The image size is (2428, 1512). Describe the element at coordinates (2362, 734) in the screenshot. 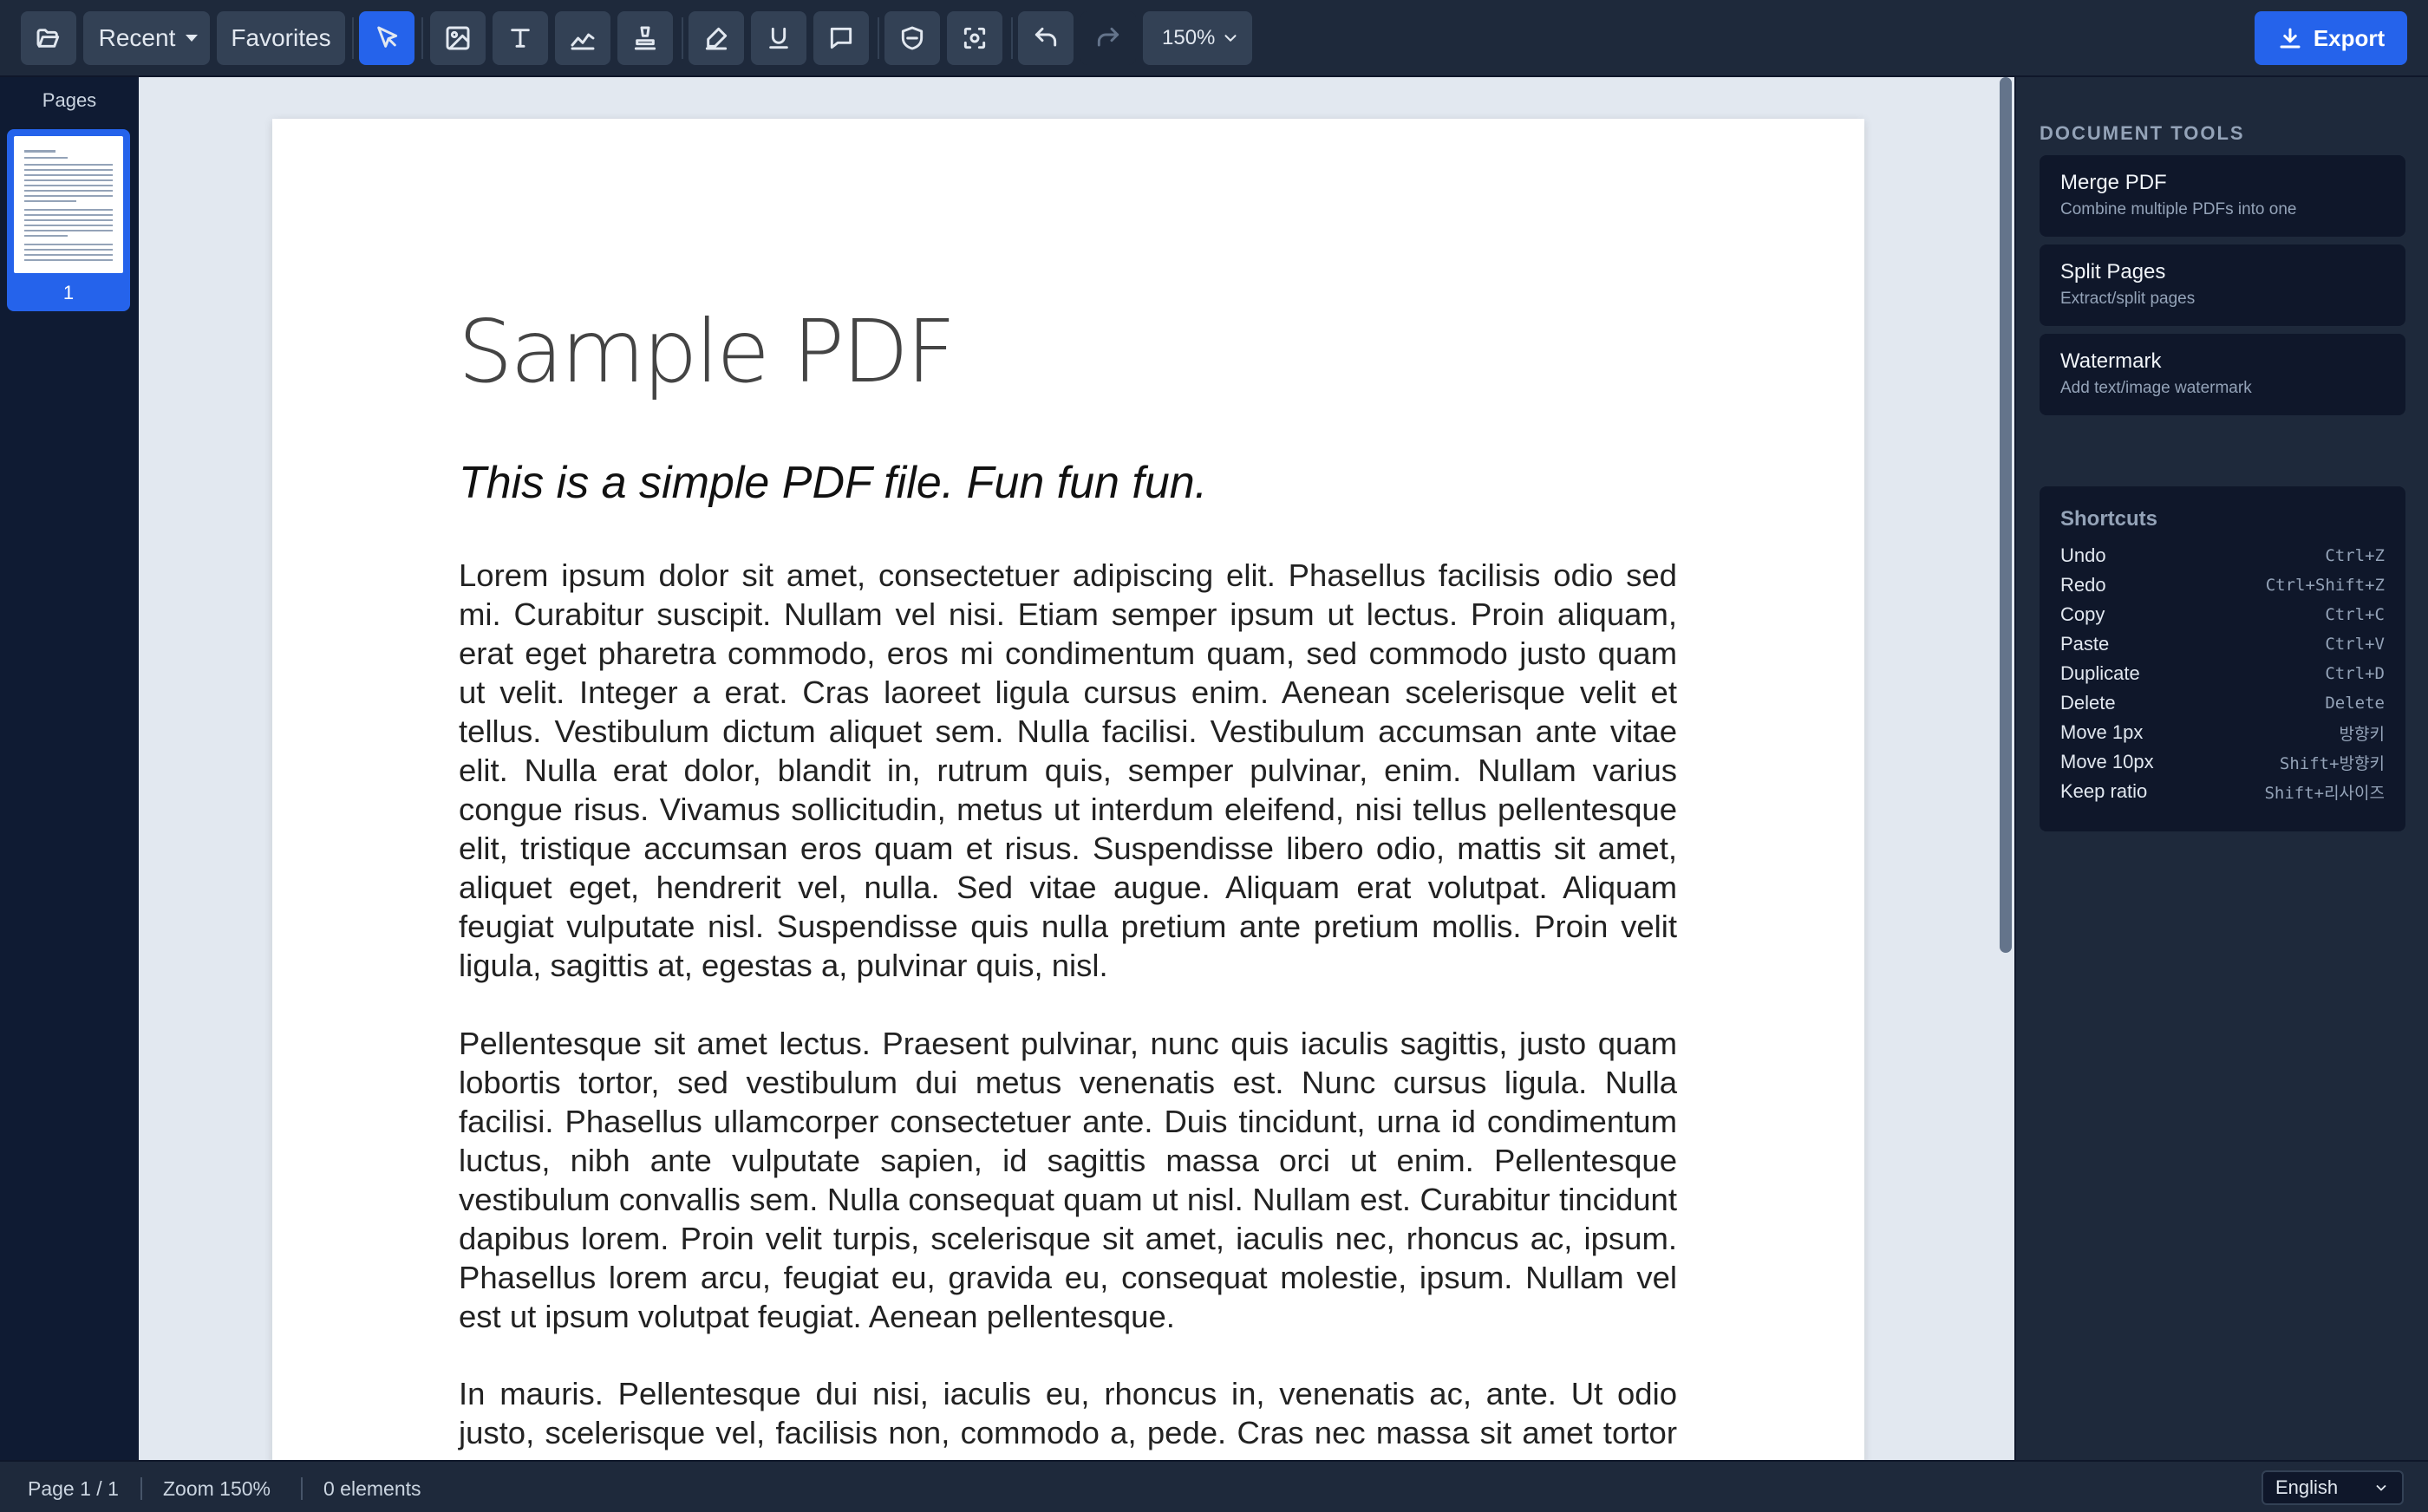

I see `shortcut-key: 방향키` at that location.